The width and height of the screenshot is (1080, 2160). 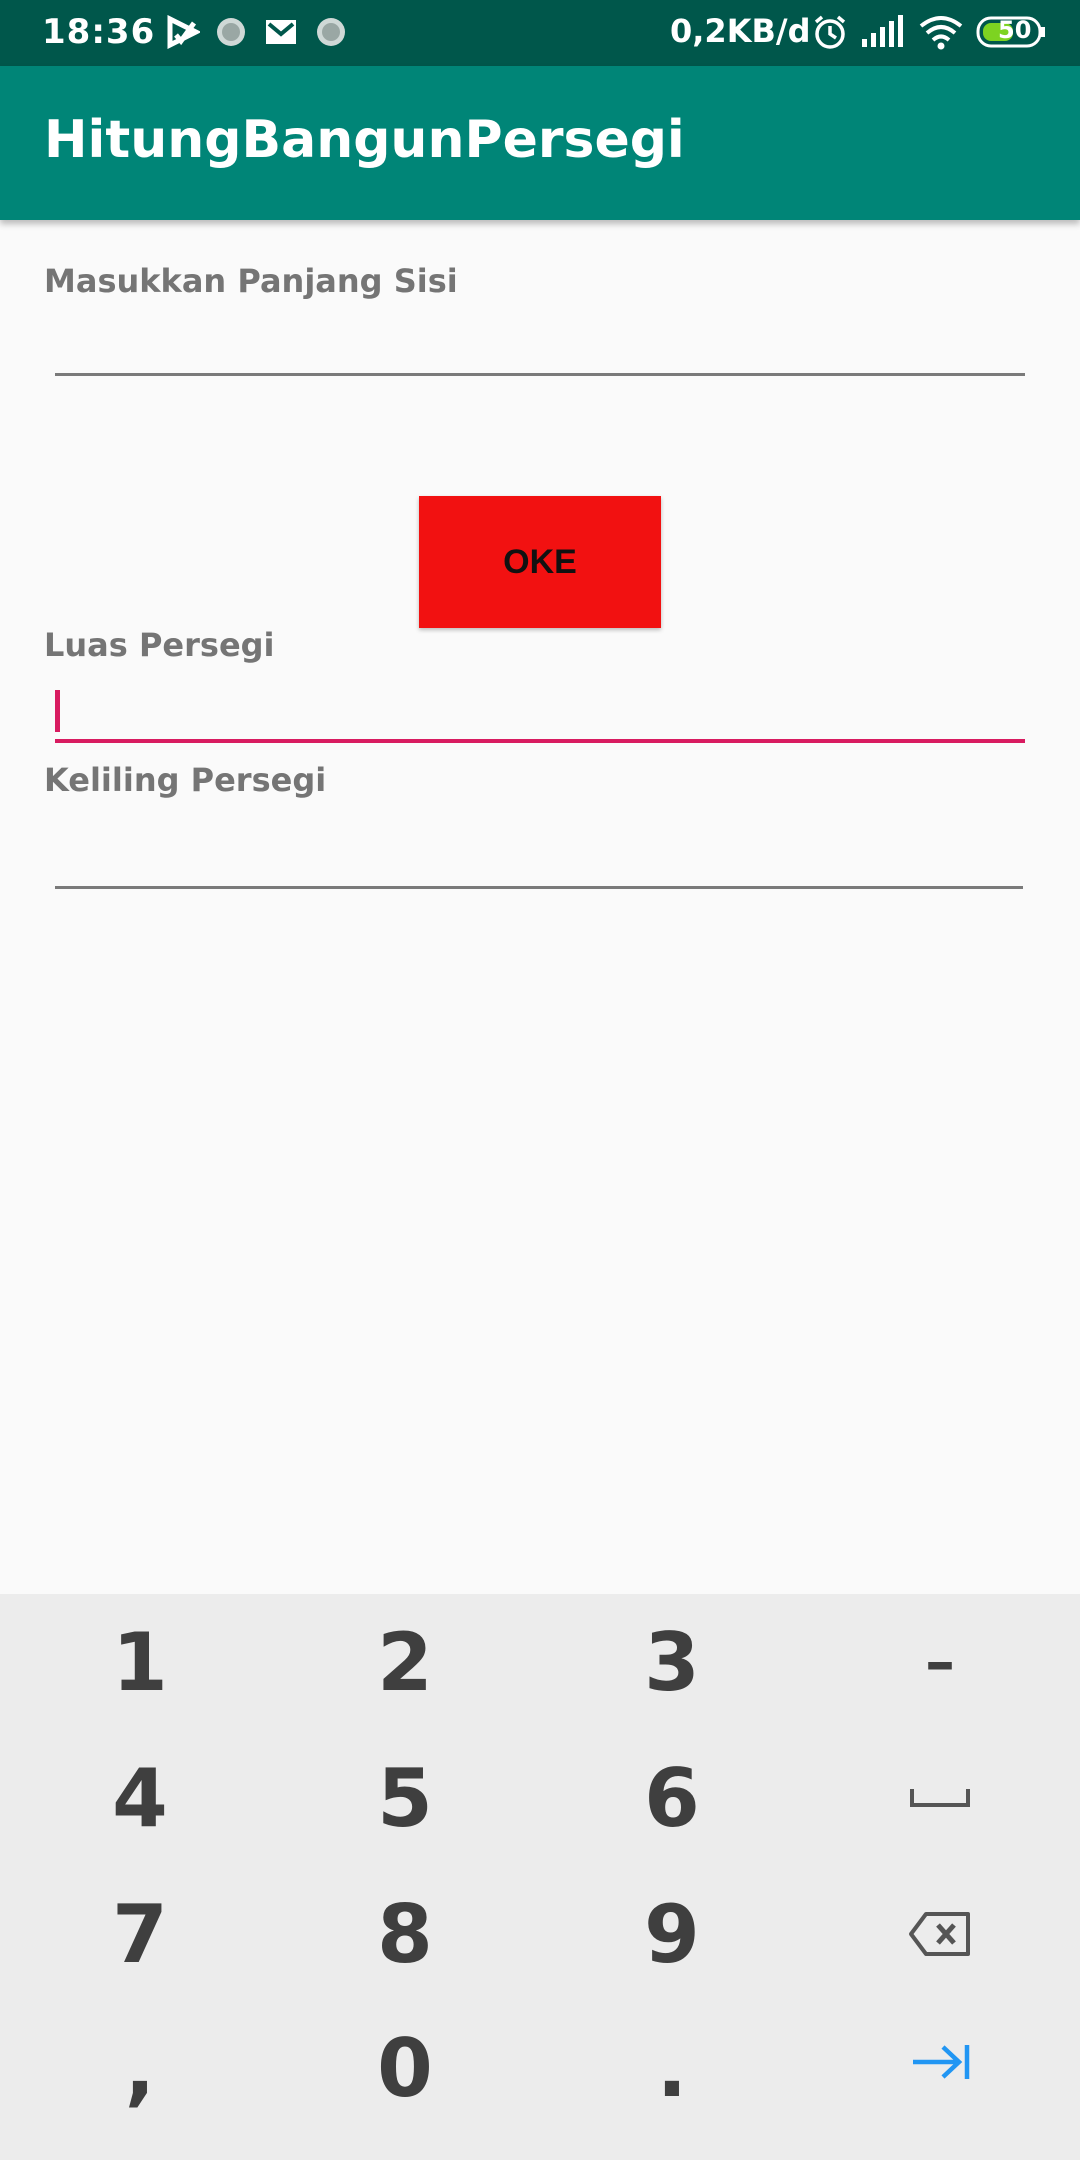 I want to click on app-bar: HitungBangunPersegi, so click(x=540, y=143).